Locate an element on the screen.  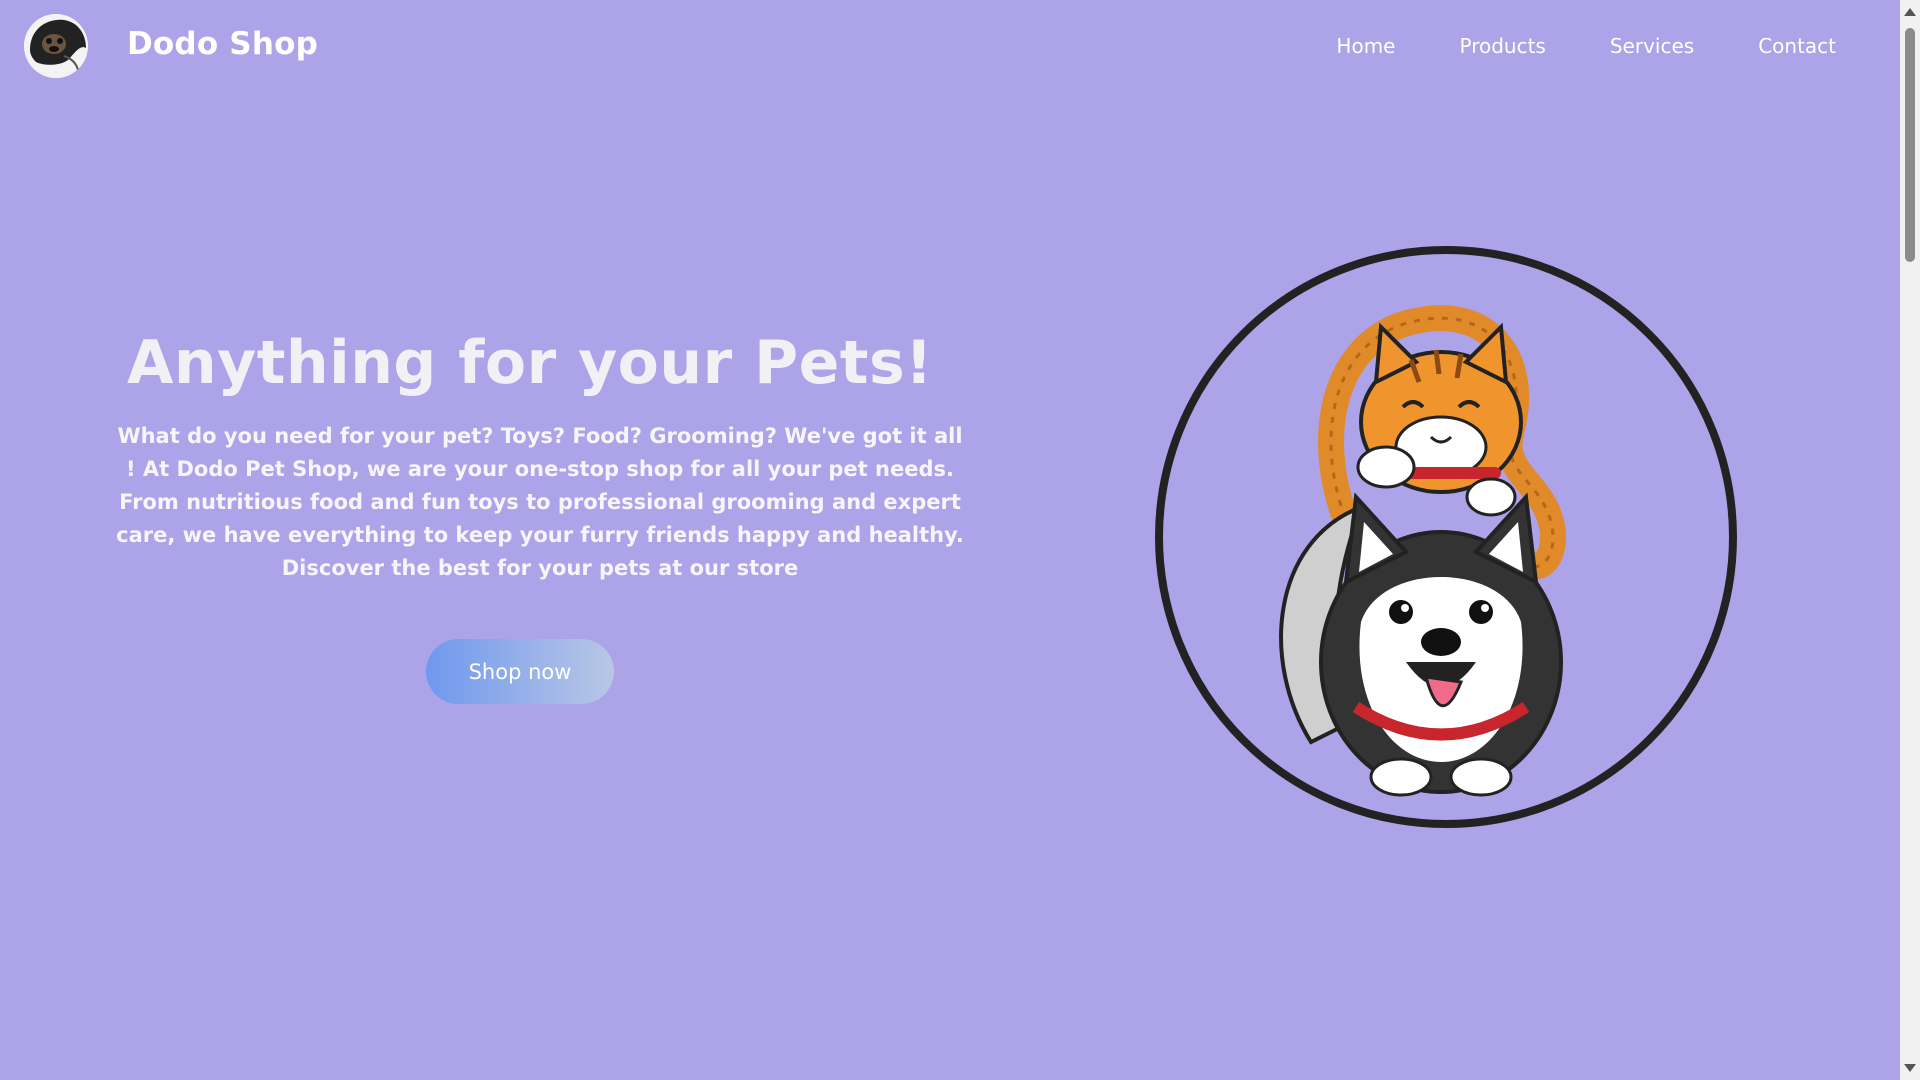
shop-now-button: Shop now is located at coordinates (520, 671).